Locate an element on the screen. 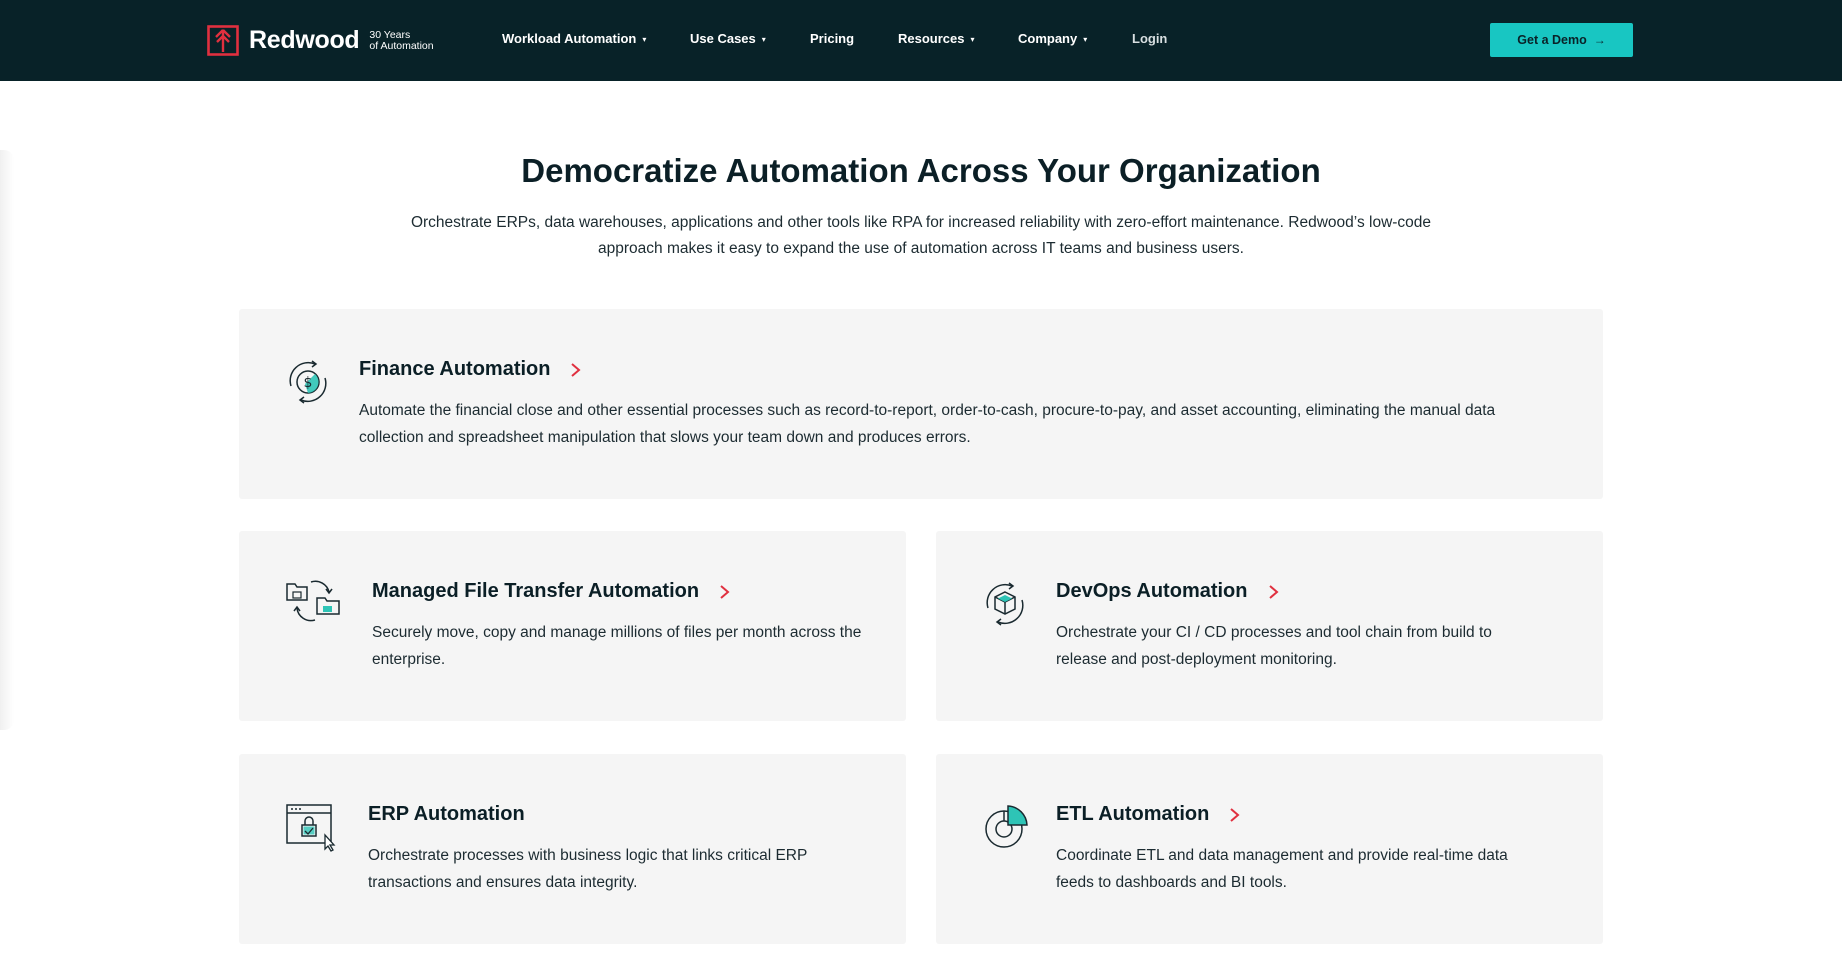  nav-resources: Resources ▾ is located at coordinates (936, 38).